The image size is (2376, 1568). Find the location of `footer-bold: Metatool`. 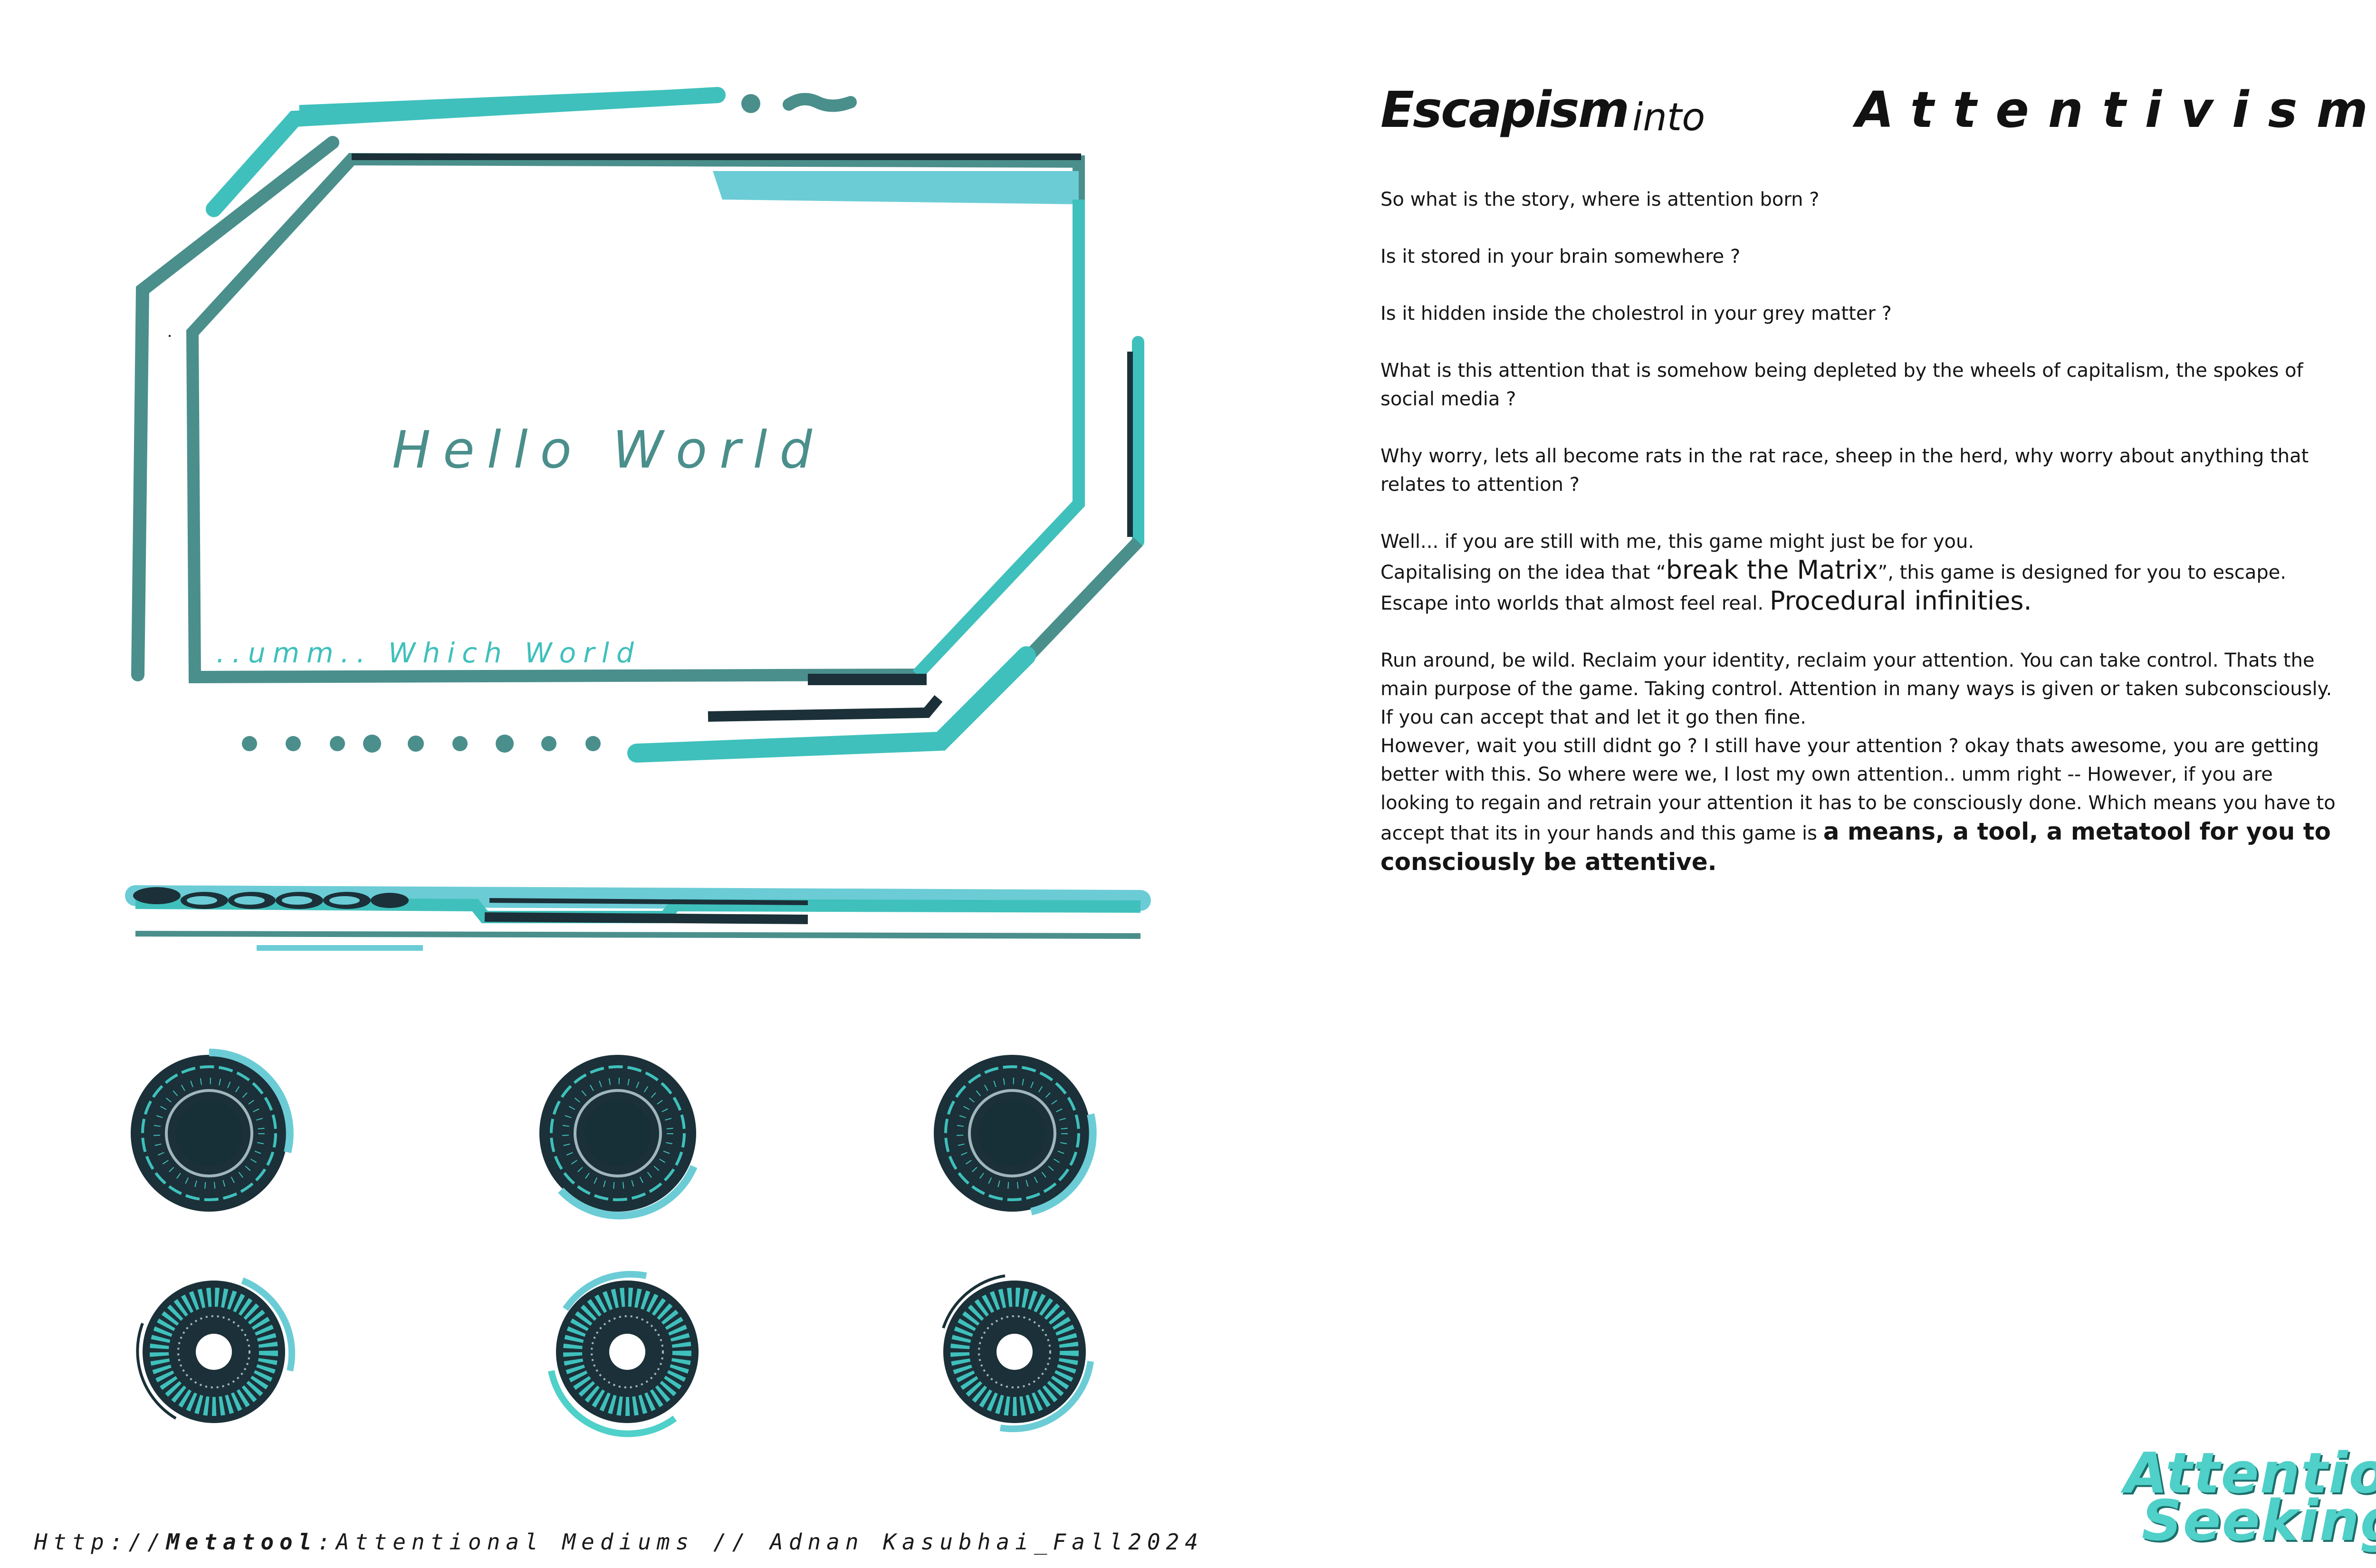

footer-bold: Metatool is located at coordinates (241, 1542).